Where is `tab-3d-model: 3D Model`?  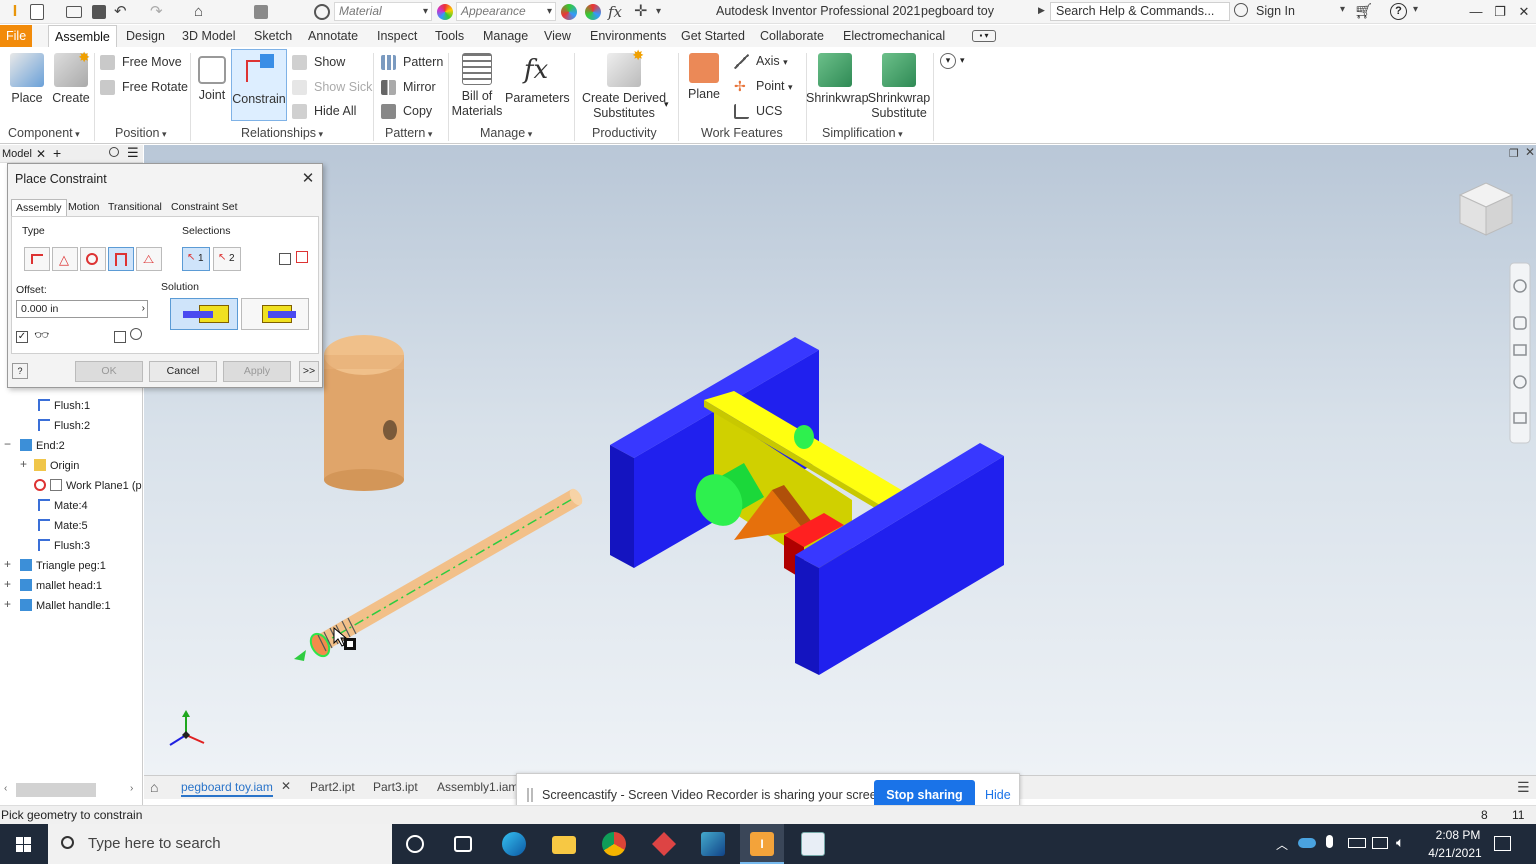
tab-3d-model: 3D Model is located at coordinates (209, 36).